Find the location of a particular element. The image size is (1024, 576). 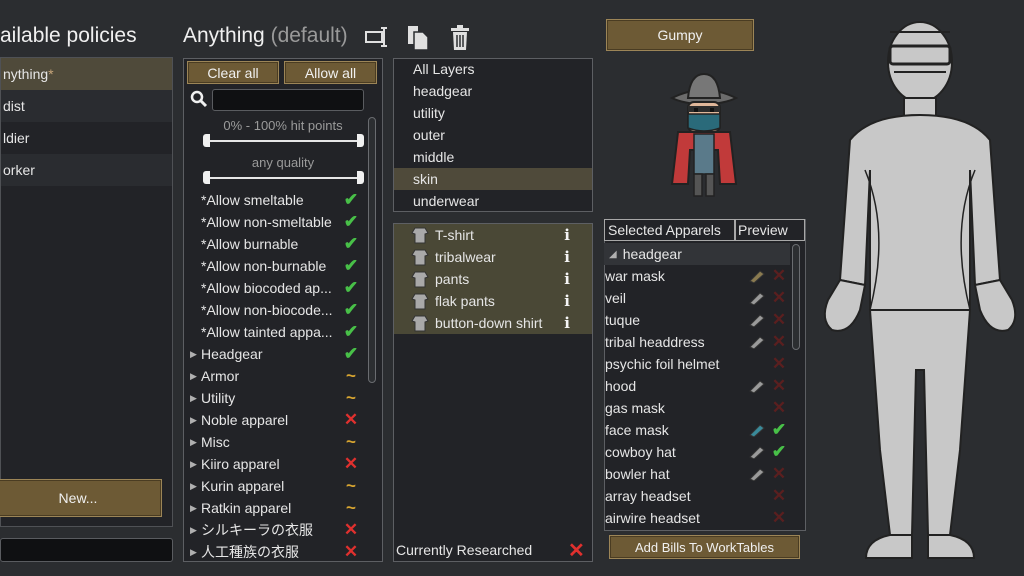

filter-item-allow-non-biocode: *Allow non-biocode... ✔ is located at coordinates (275, 310).